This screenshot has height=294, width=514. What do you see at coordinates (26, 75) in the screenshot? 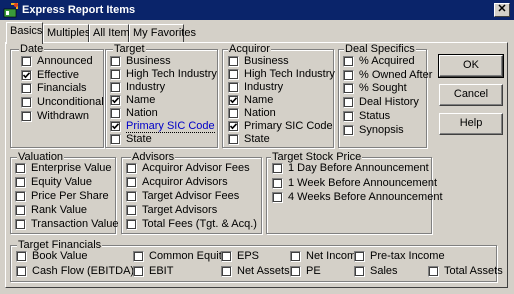
I see `checkbox-date-effective` at bounding box center [26, 75].